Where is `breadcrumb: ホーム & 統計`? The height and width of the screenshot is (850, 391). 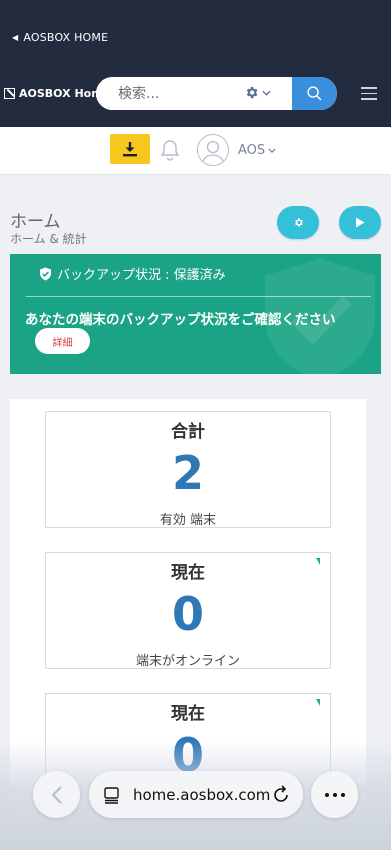 breadcrumb: ホーム & 統計 is located at coordinates (48, 239).